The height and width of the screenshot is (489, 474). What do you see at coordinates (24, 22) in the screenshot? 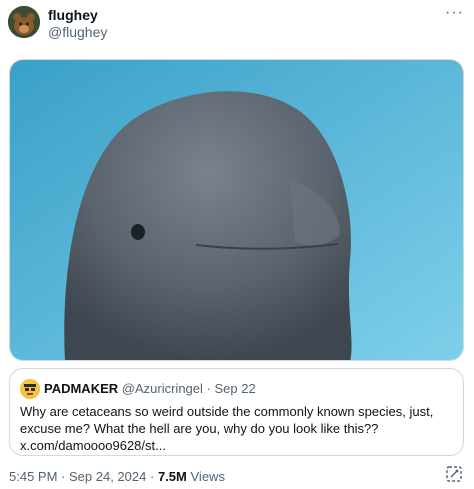
I see `author-avatar` at bounding box center [24, 22].